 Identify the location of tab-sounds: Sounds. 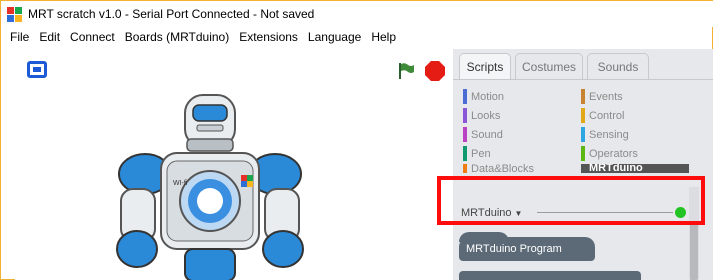
(618, 66).